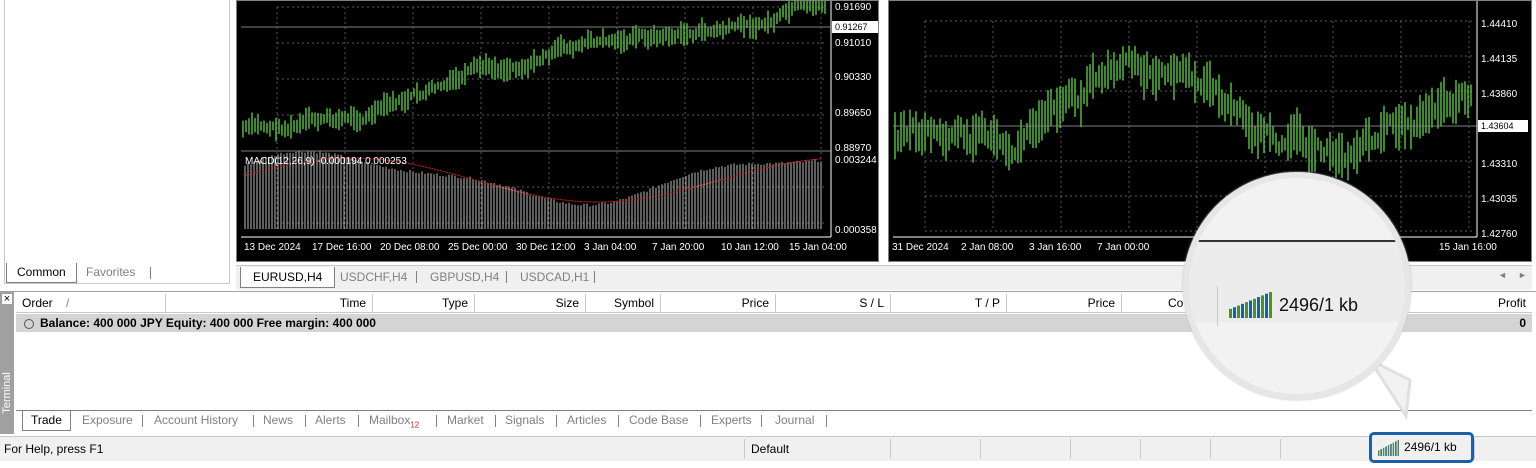 The image size is (1536, 468). What do you see at coordinates (68, 303) in the screenshot?
I see `sort-icon: /` at bounding box center [68, 303].